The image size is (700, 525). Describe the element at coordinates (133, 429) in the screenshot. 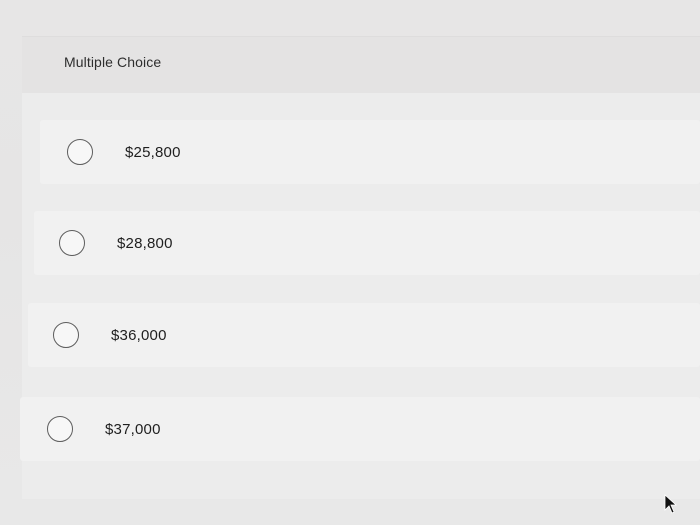

I see `answer-option-label: $37,000` at that location.